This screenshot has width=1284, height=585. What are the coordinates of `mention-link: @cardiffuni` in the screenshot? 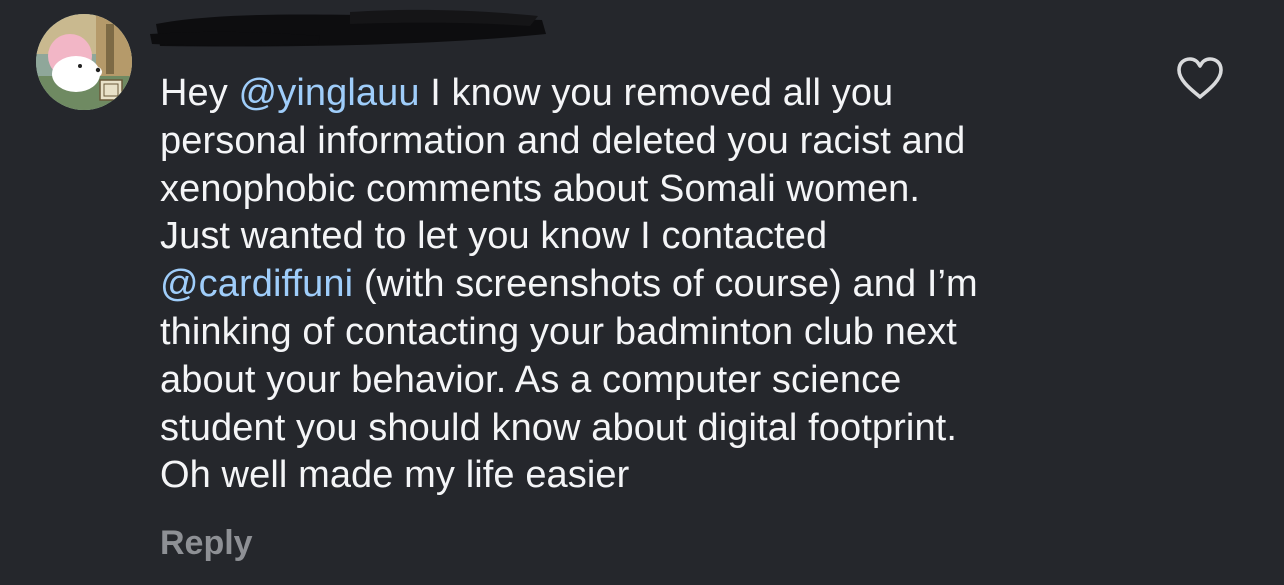 It's located at (256, 284).